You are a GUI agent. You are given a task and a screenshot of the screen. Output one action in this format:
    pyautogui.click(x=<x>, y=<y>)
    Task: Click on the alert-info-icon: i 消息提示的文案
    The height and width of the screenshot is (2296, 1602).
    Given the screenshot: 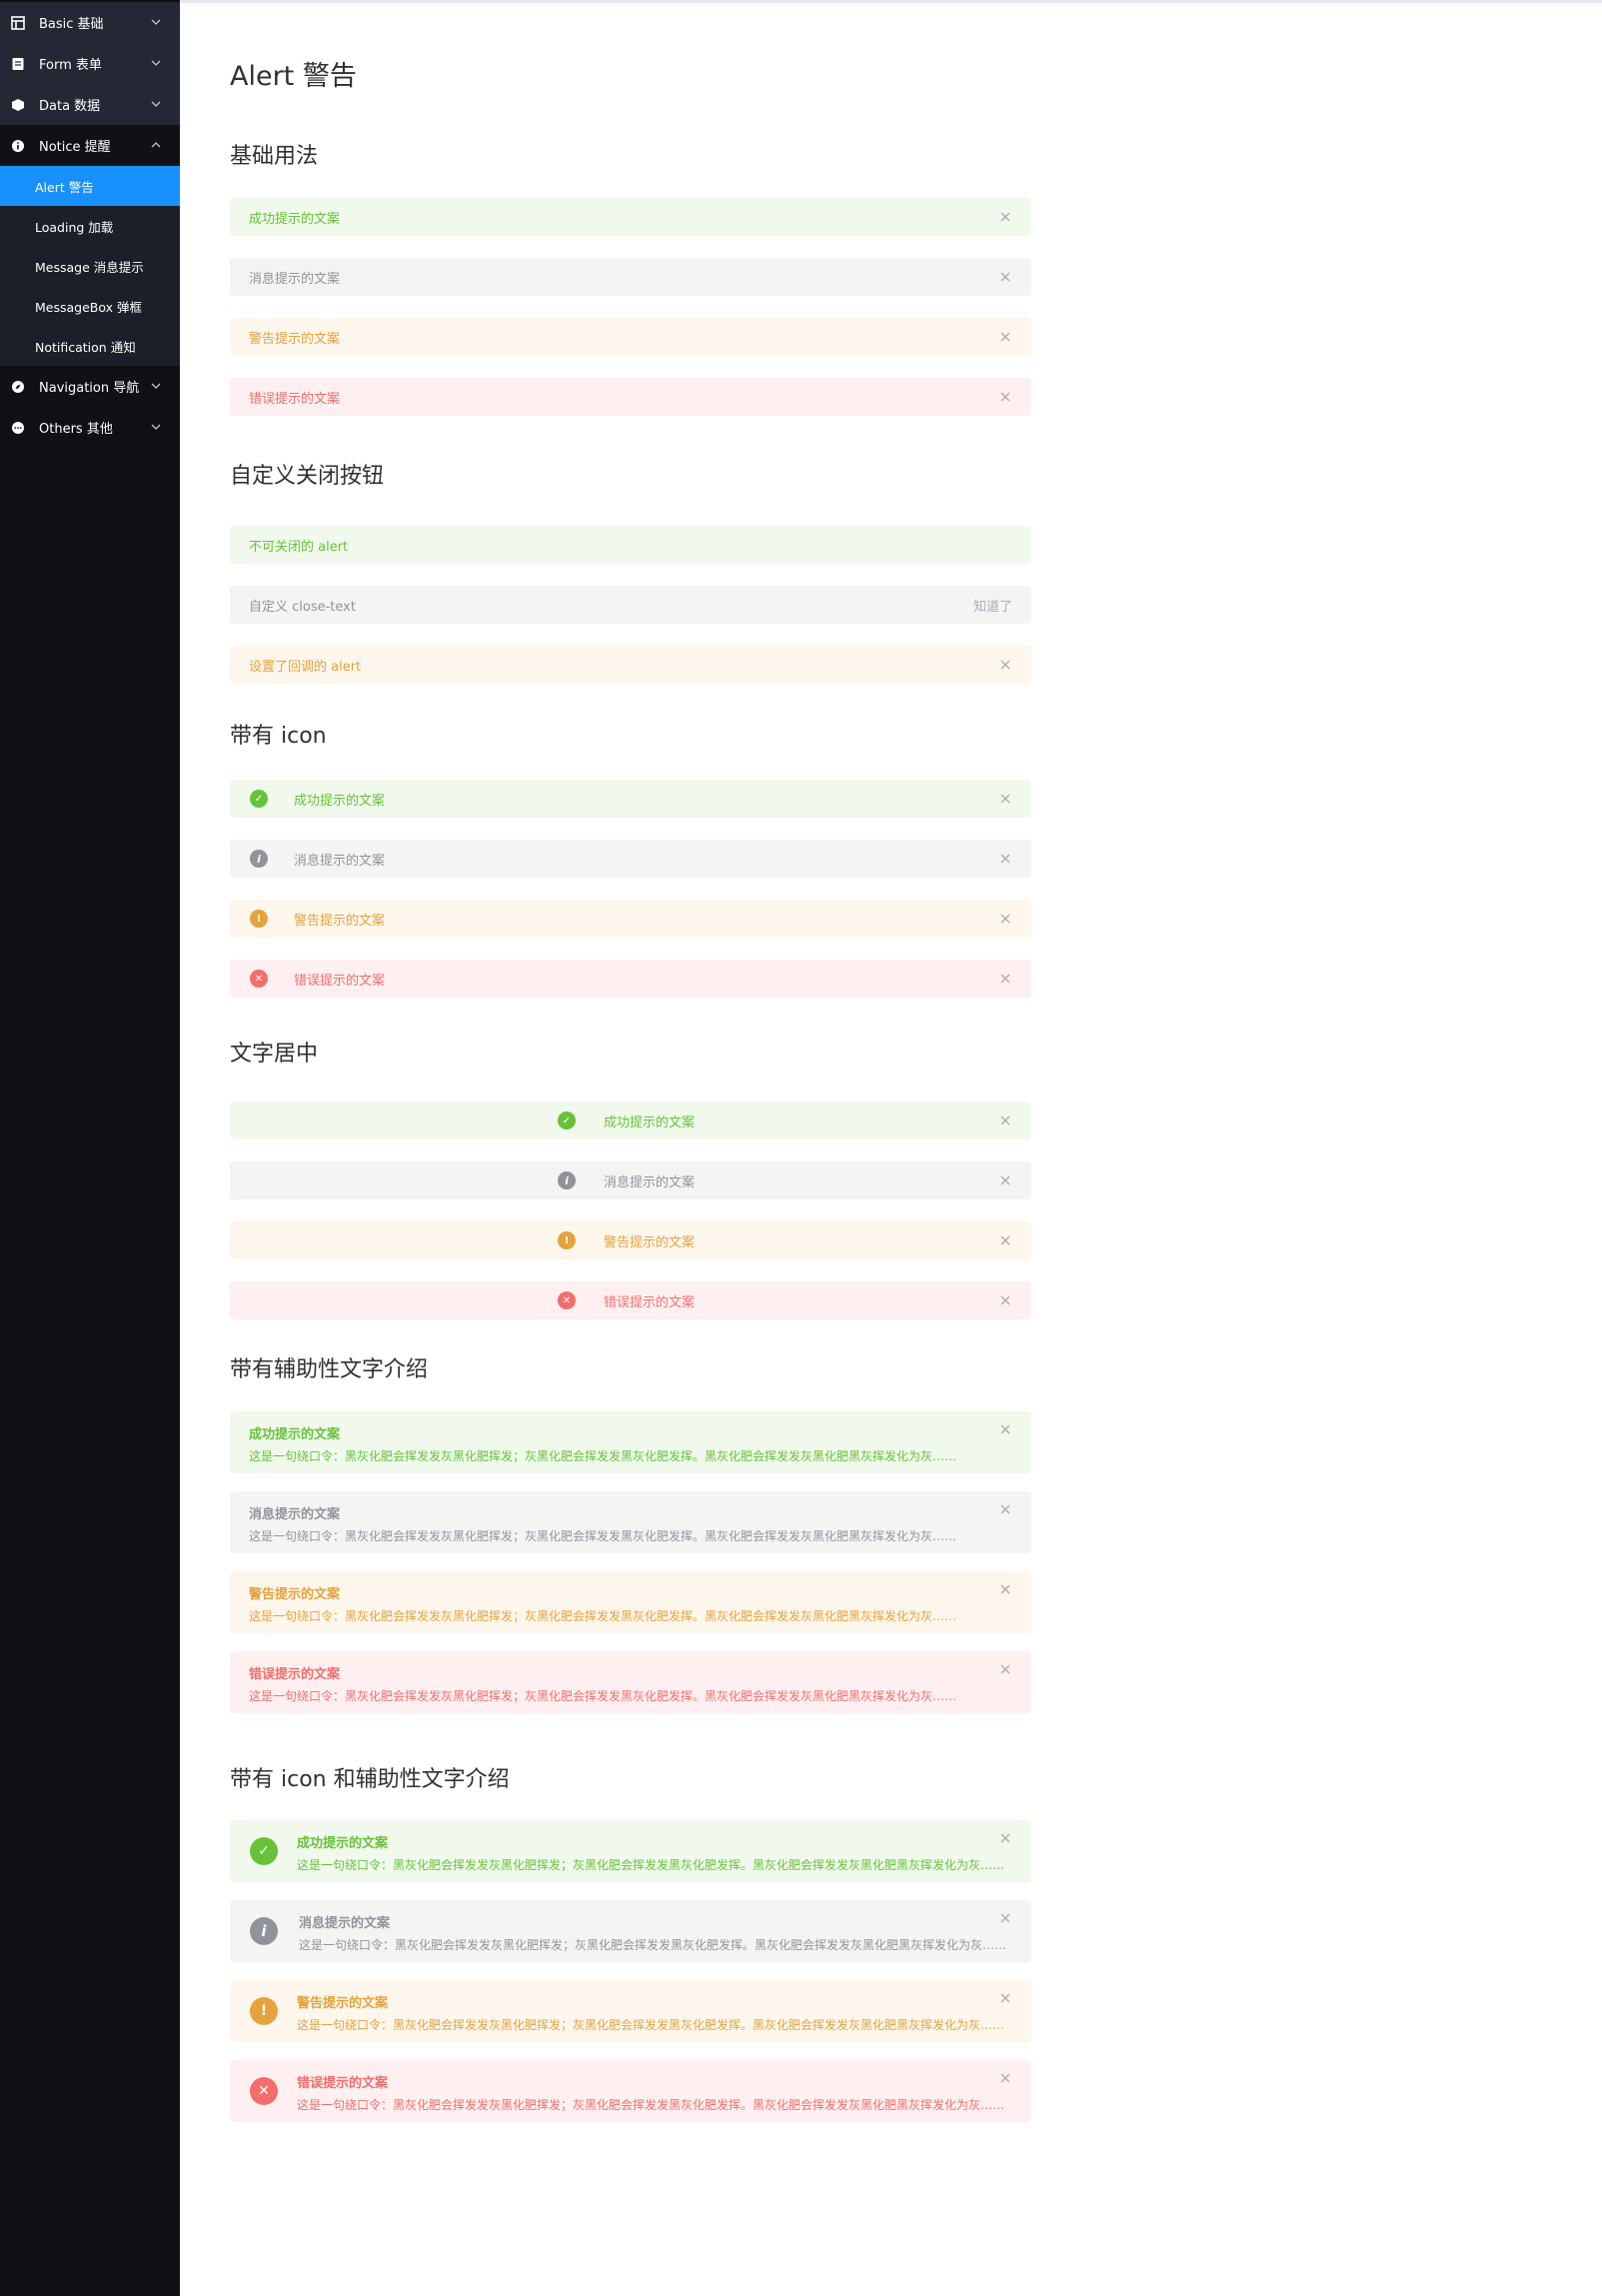 What is the action you would take?
    pyautogui.click(x=630, y=859)
    